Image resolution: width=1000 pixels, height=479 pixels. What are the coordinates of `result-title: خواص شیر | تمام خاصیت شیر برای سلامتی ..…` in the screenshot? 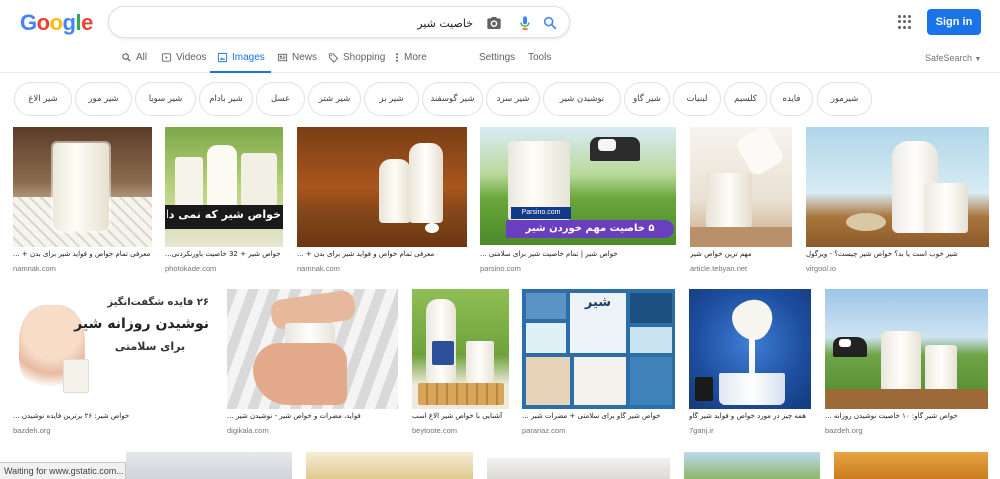 It's located at (578, 254).